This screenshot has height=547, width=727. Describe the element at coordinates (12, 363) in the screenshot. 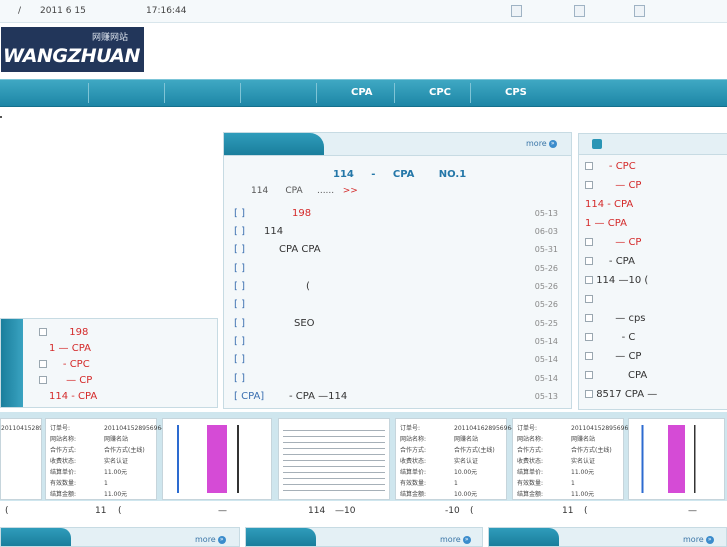

I see `left-panel-tab` at that location.